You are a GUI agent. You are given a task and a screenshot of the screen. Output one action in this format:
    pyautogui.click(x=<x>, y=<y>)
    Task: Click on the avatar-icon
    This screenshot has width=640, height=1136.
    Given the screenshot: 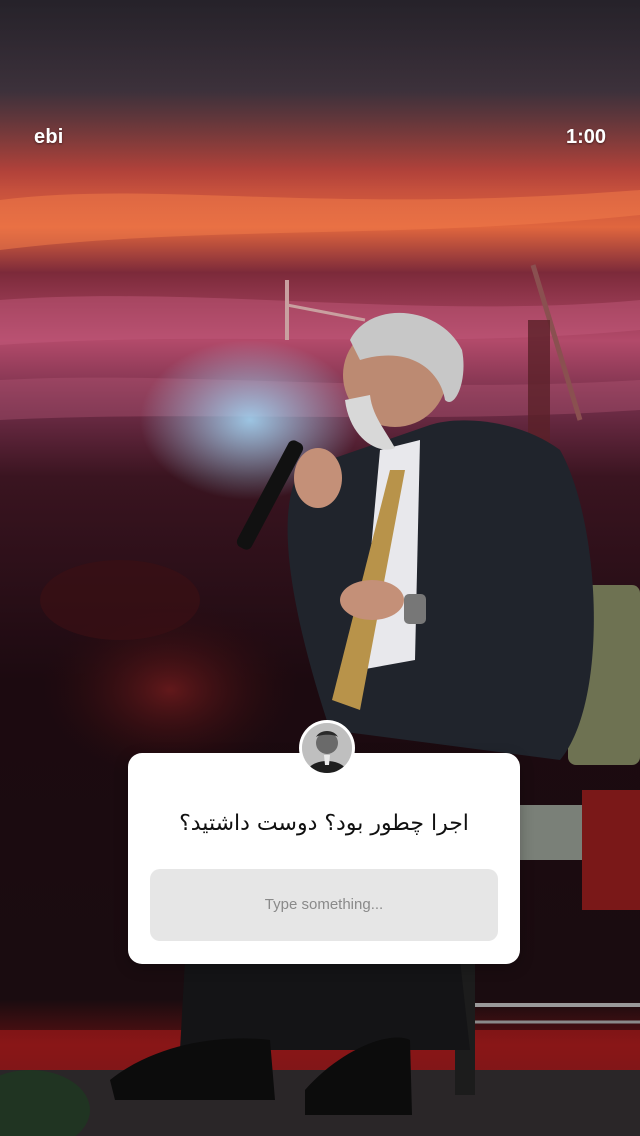 What is the action you would take?
    pyautogui.click(x=327, y=748)
    